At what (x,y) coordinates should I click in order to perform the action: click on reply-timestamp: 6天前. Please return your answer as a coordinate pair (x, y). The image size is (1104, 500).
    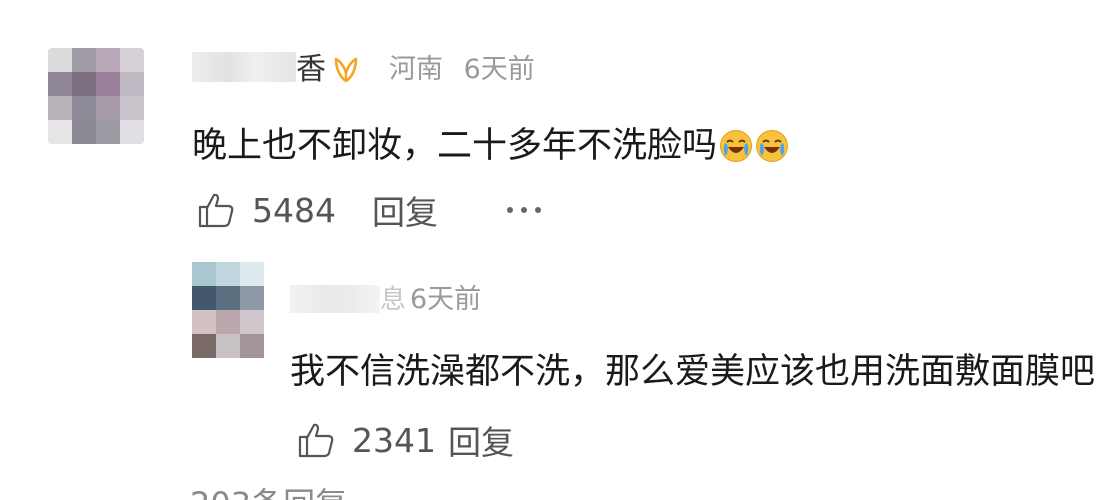
    Looking at the image, I should click on (446, 299).